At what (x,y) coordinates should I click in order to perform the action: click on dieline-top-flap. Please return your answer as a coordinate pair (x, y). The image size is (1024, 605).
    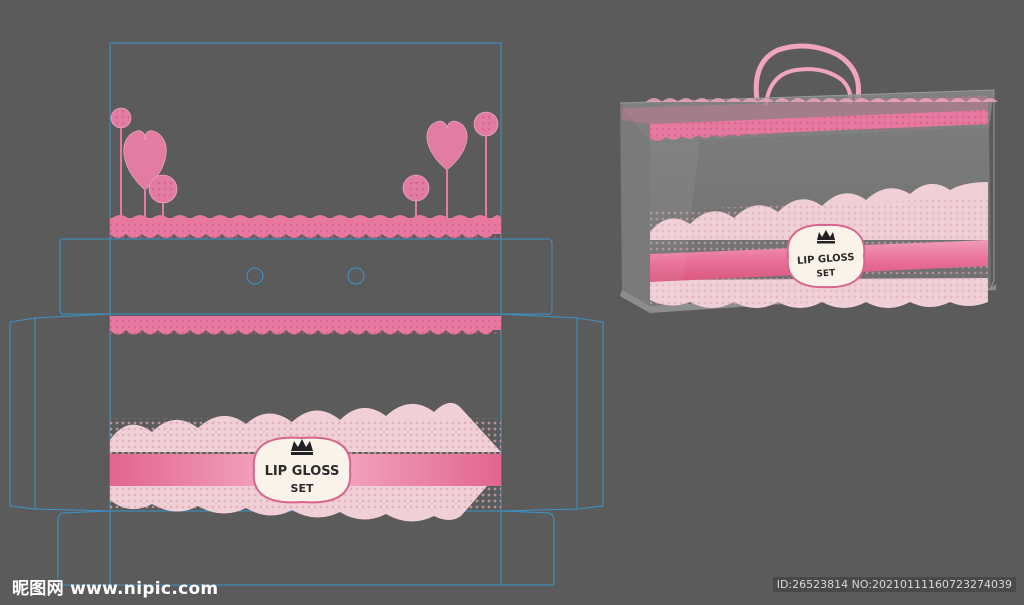
    Looking at the image, I should click on (306, 276).